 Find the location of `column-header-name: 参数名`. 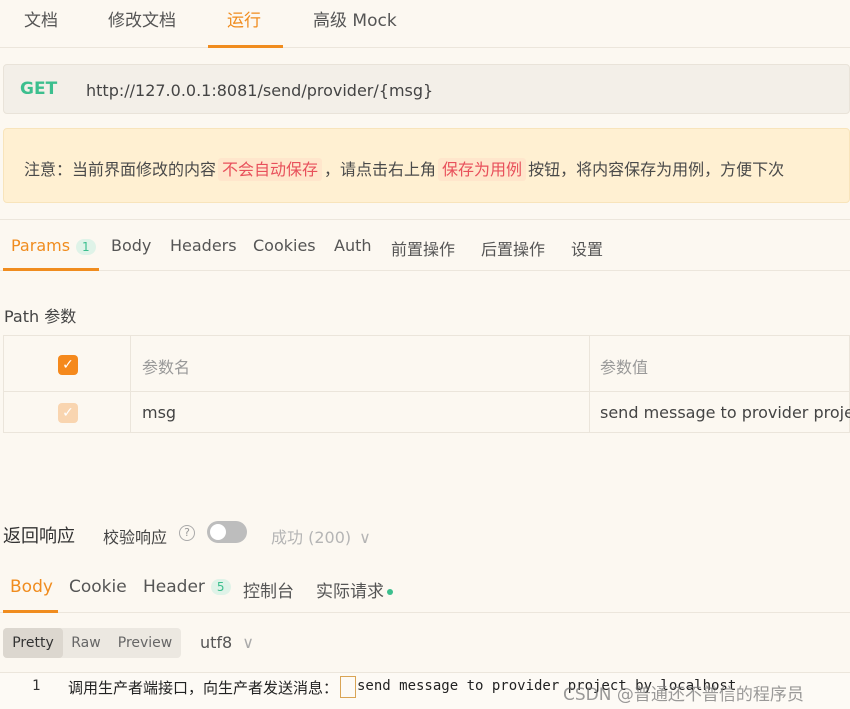

column-header-name: 参数名 is located at coordinates (166, 367).